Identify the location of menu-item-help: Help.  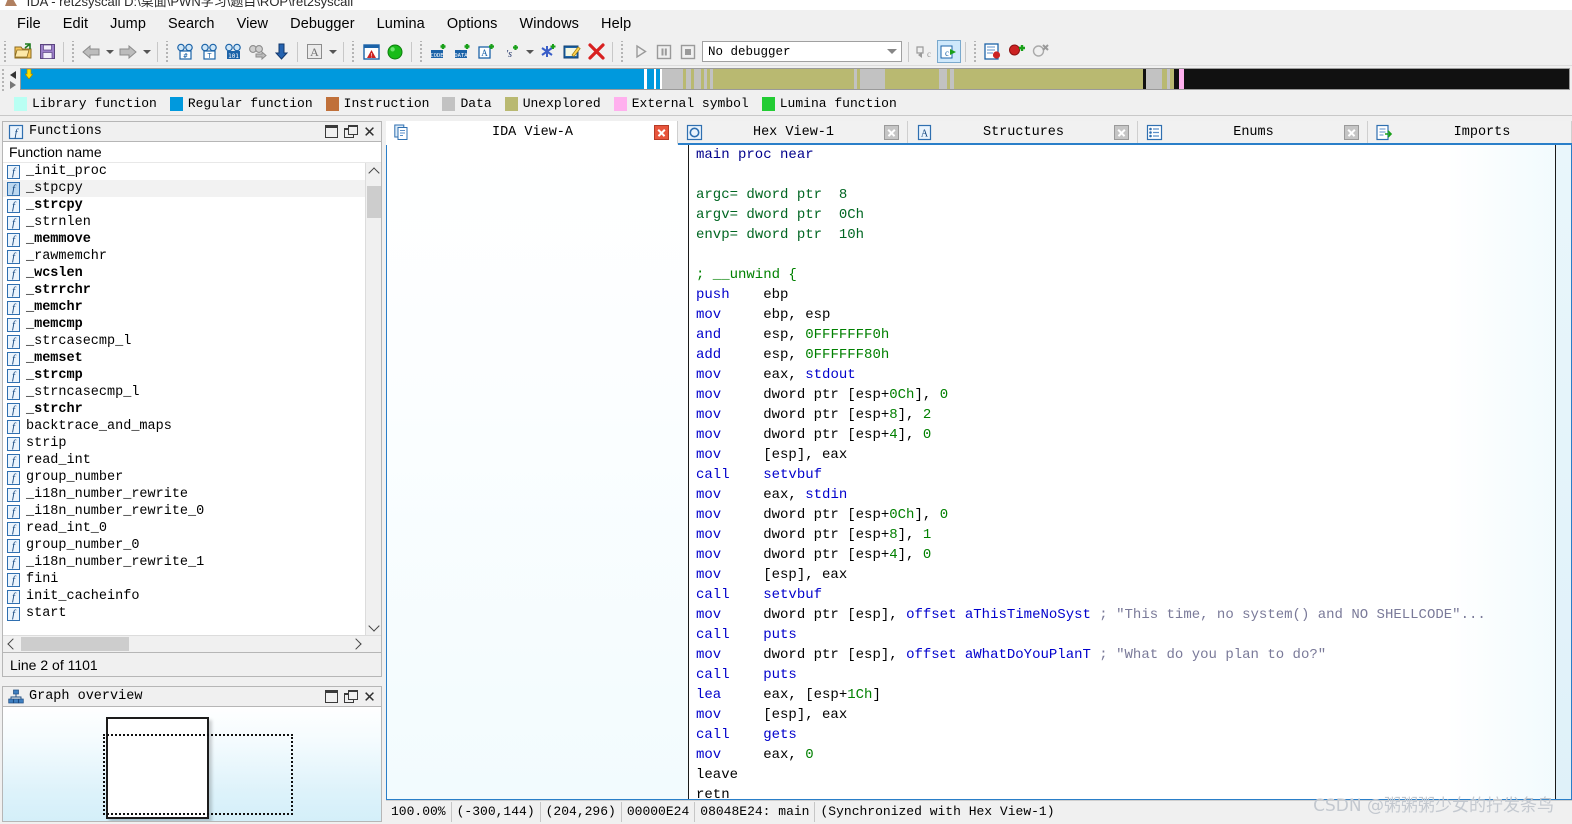
(616, 24).